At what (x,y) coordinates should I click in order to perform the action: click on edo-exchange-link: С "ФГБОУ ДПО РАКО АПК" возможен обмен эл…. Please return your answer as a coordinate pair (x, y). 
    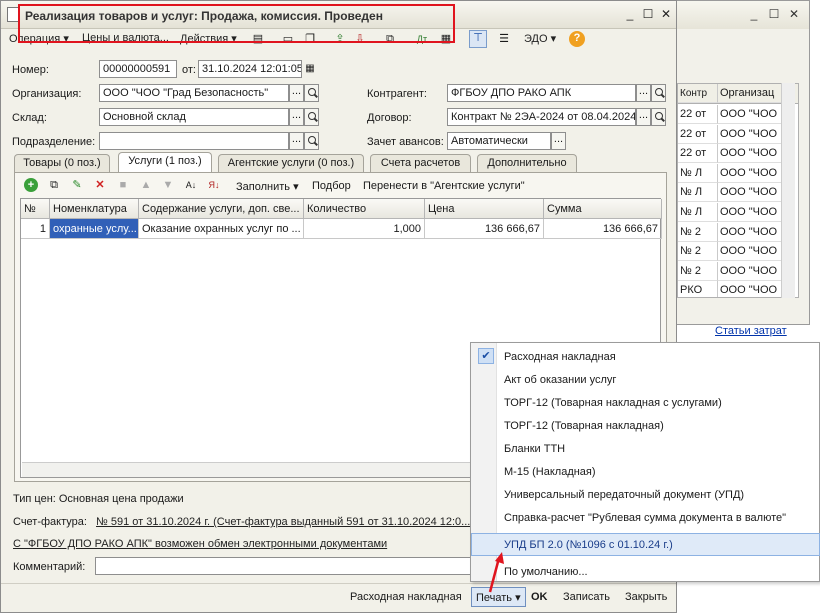
    Looking at the image, I should click on (200, 544).